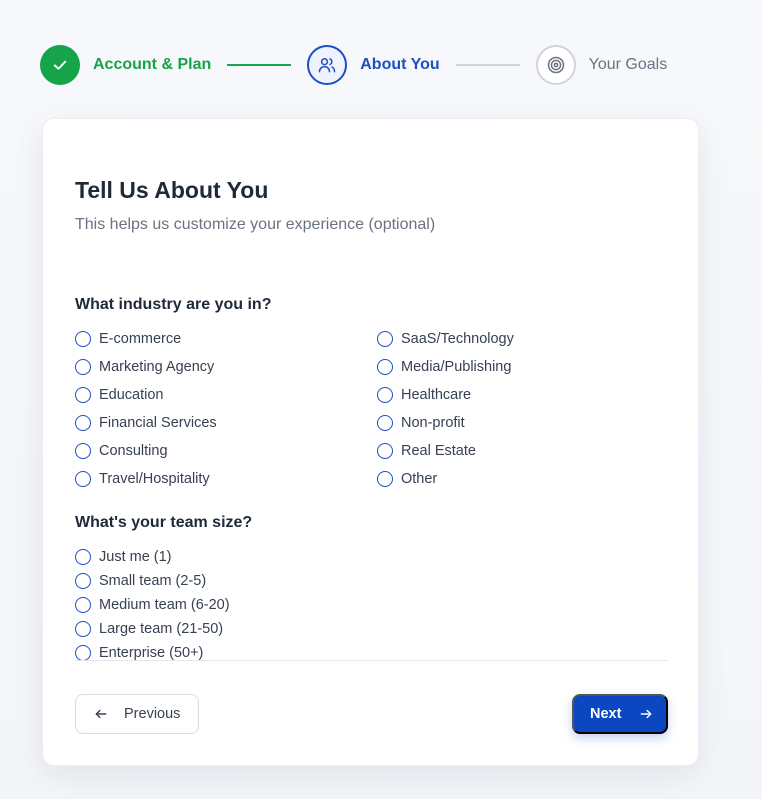 The height and width of the screenshot is (799, 762). Describe the element at coordinates (152, 64) in the screenshot. I see `step-label-account-plan: Account & Plan` at that location.